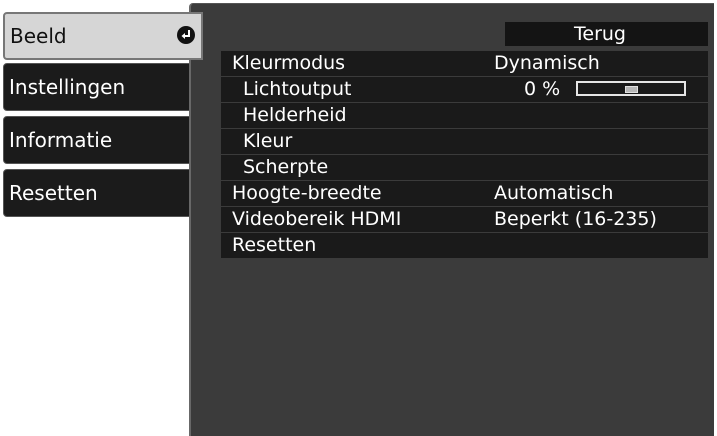 The width and height of the screenshot is (717, 436). I want to click on menu-item-label: Helderheid, so click(295, 115).